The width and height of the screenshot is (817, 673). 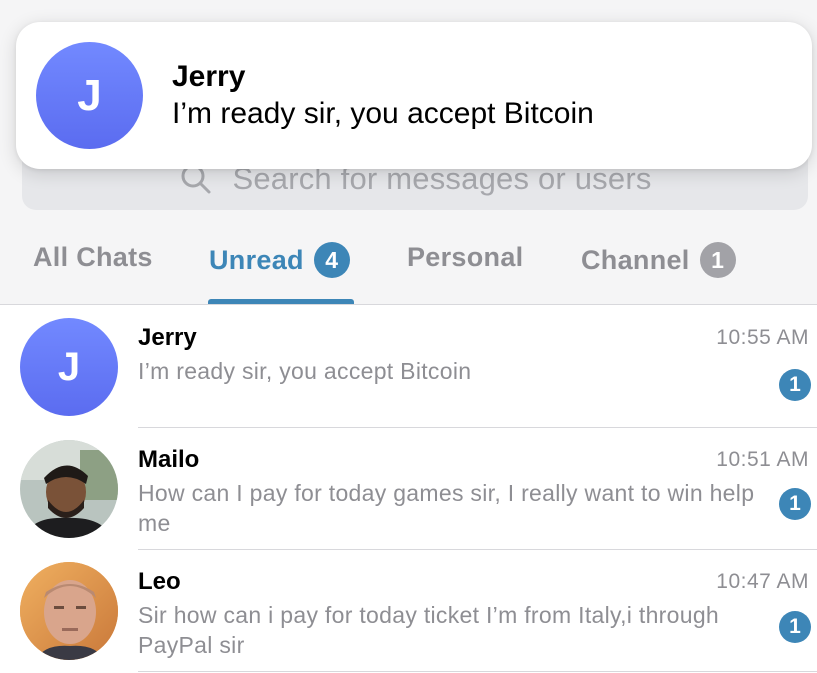 I want to click on chat-name: Leo, so click(x=159, y=581).